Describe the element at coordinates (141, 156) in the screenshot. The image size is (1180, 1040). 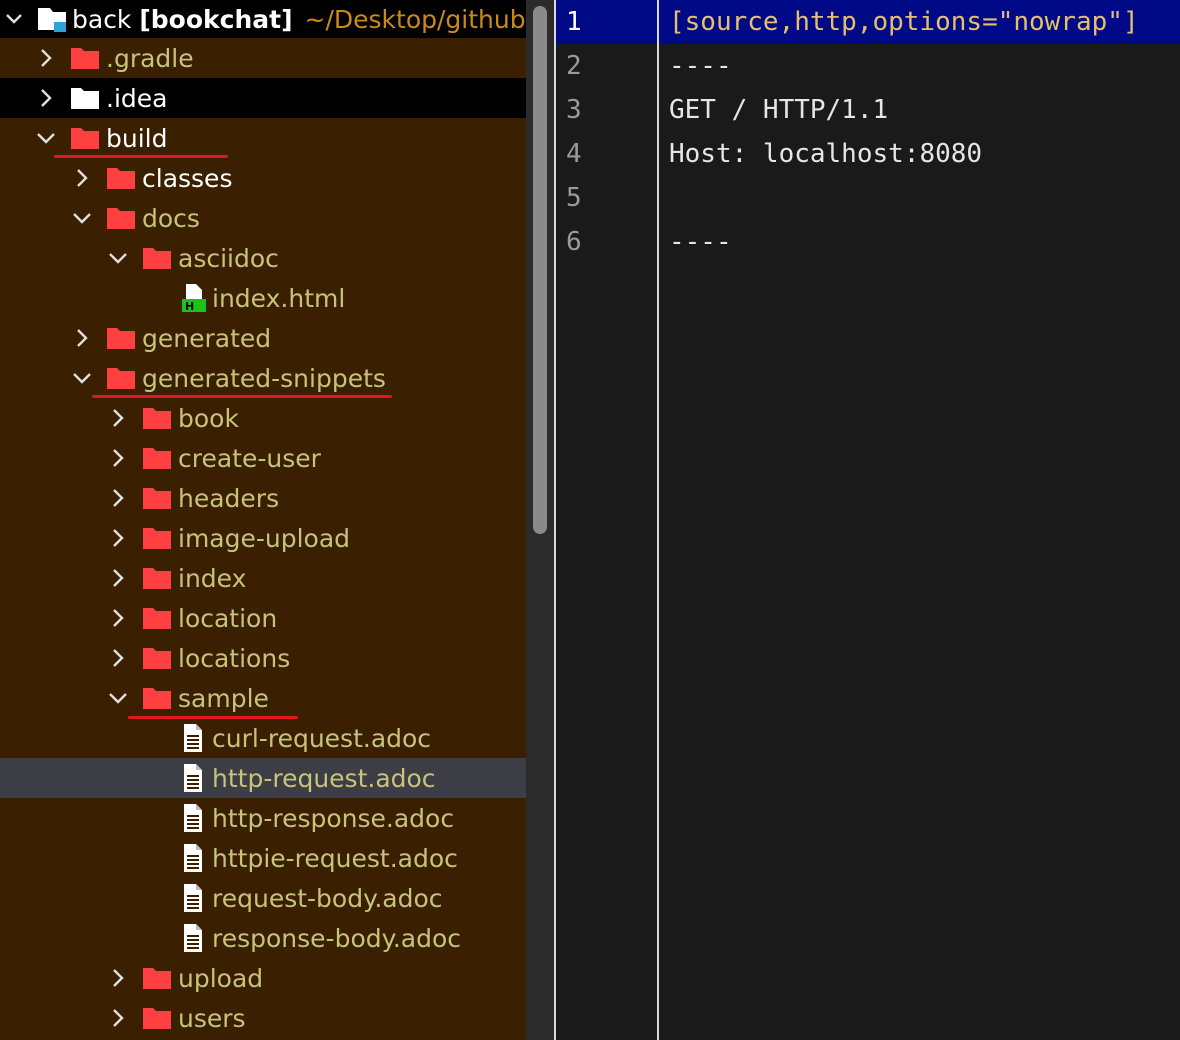
I see `annotation-underline-build` at that location.